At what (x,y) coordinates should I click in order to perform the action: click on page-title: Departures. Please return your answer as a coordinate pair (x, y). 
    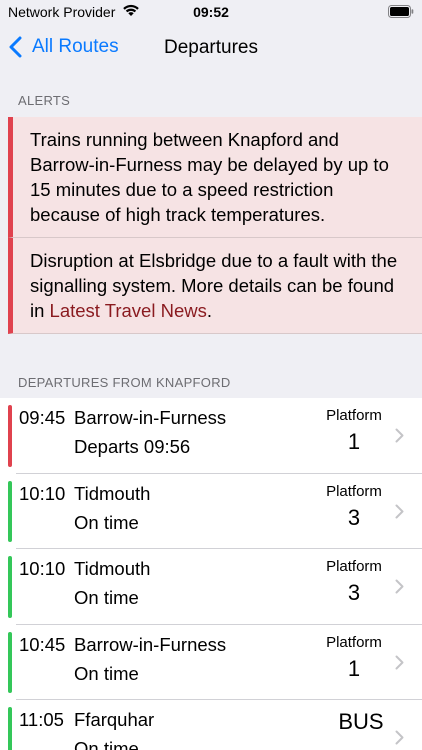
    Looking at the image, I should click on (211, 47).